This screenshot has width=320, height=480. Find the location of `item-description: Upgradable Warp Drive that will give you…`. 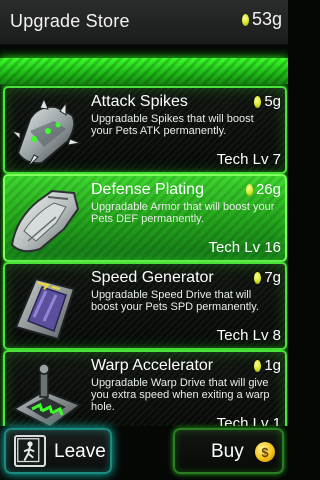

item-description: Upgradable Warp Drive that will give you… is located at coordinates (180, 395).